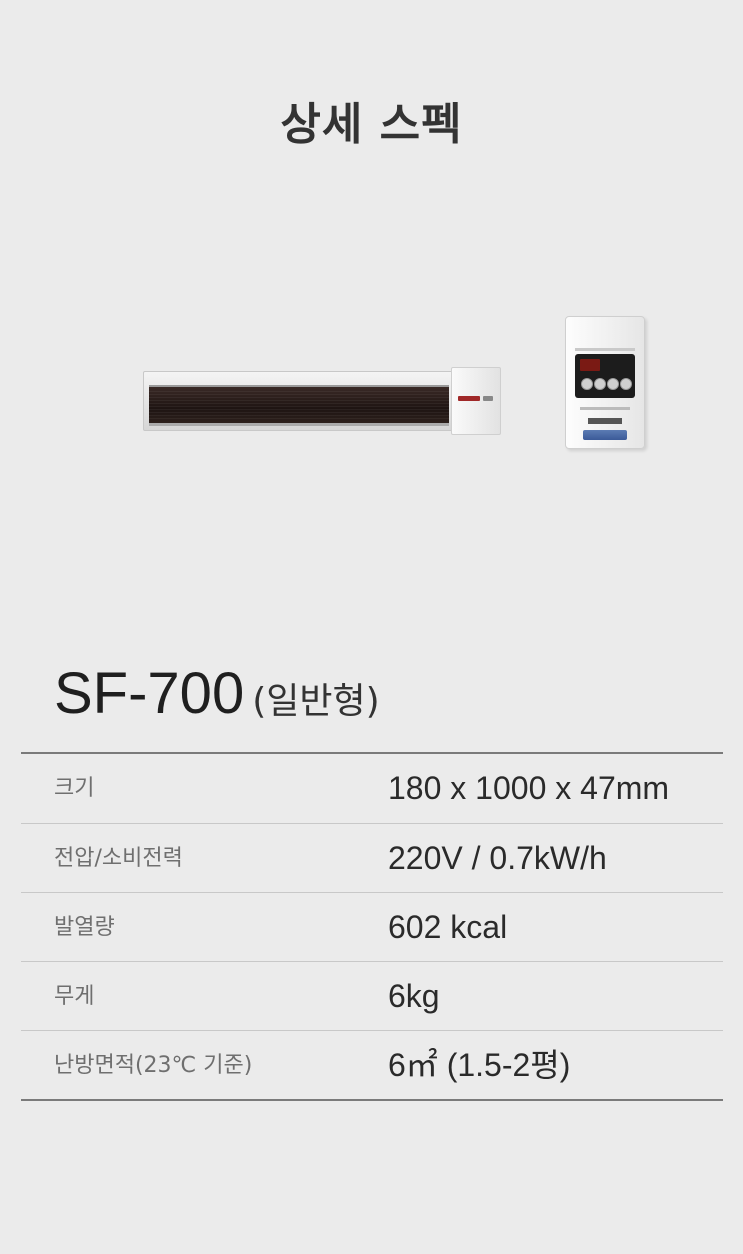 The width and height of the screenshot is (743, 1254). I want to click on heater-product-image, so click(322, 401).